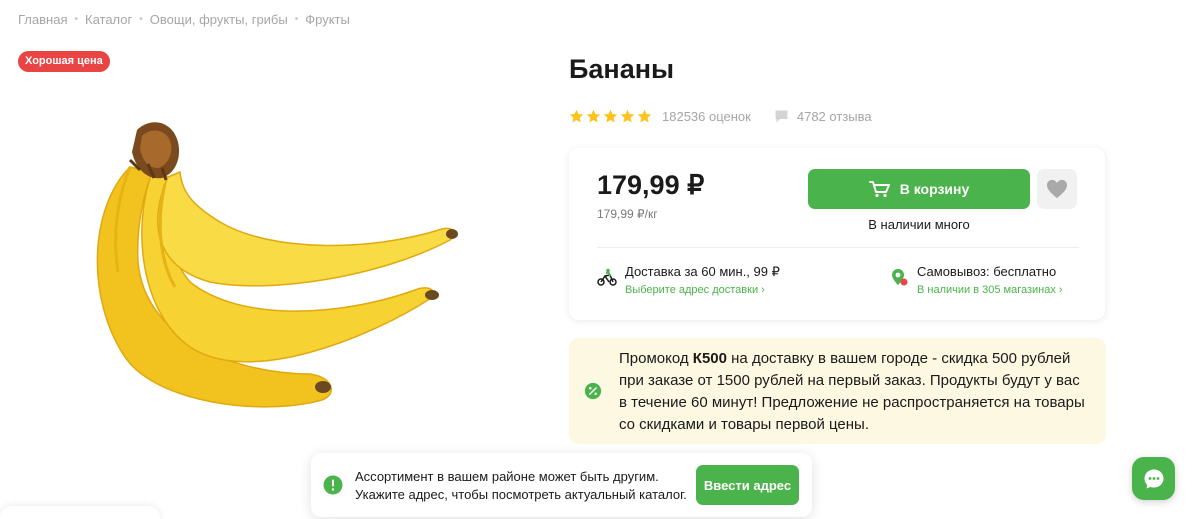 Image resolution: width=1200 pixels, height=519 pixels. I want to click on pickup-title: Самовывоз: бесплатно, so click(987, 271).